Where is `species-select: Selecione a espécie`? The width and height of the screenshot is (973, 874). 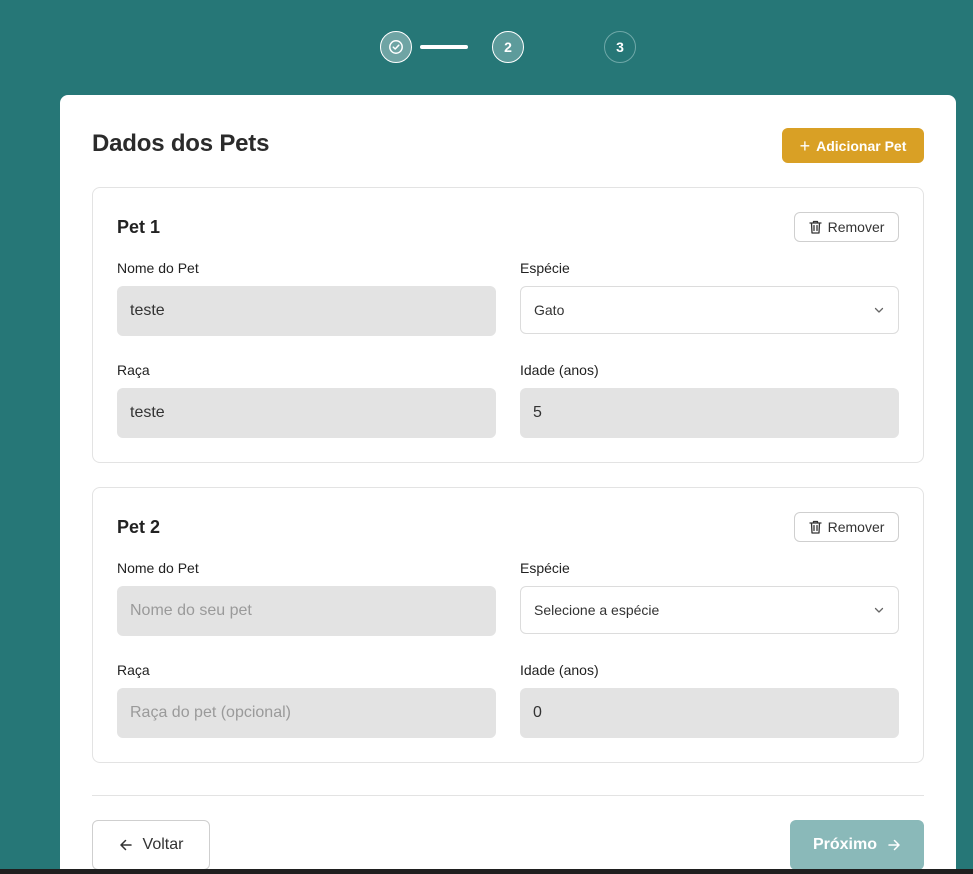
species-select: Selecione a espécie is located at coordinates (709, 610).